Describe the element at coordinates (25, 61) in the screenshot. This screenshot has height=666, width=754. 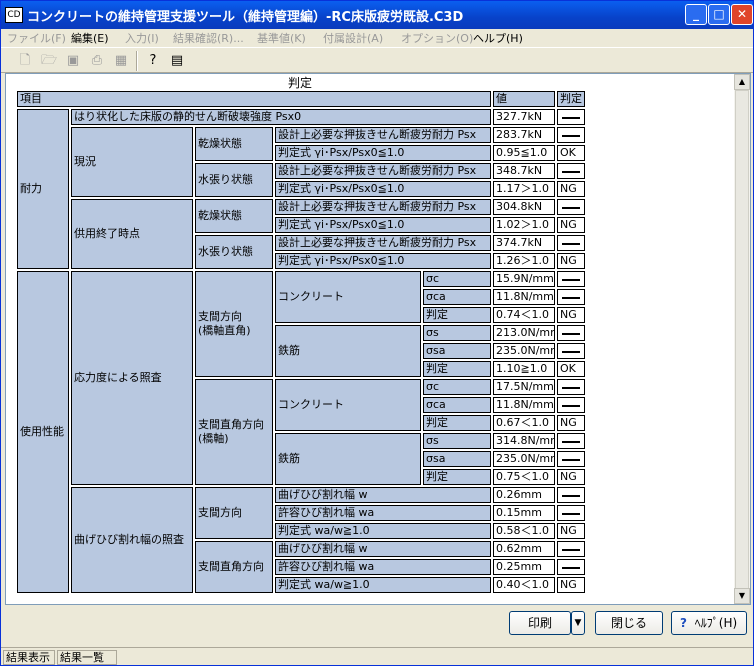
I see `new-file-icon: 🗋` at that location.